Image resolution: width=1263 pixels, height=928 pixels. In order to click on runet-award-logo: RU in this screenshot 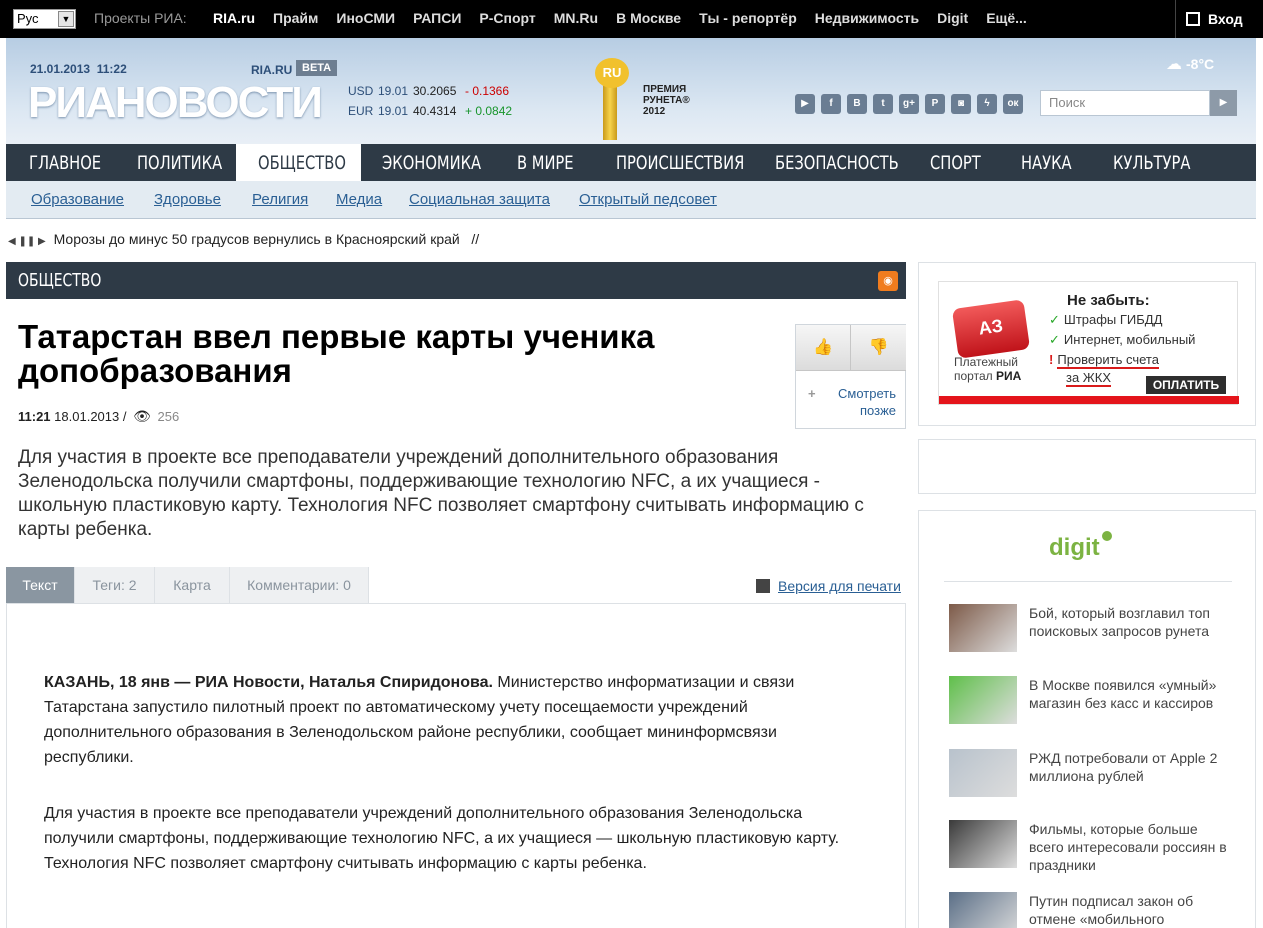, I will do `click(613, 100)`.